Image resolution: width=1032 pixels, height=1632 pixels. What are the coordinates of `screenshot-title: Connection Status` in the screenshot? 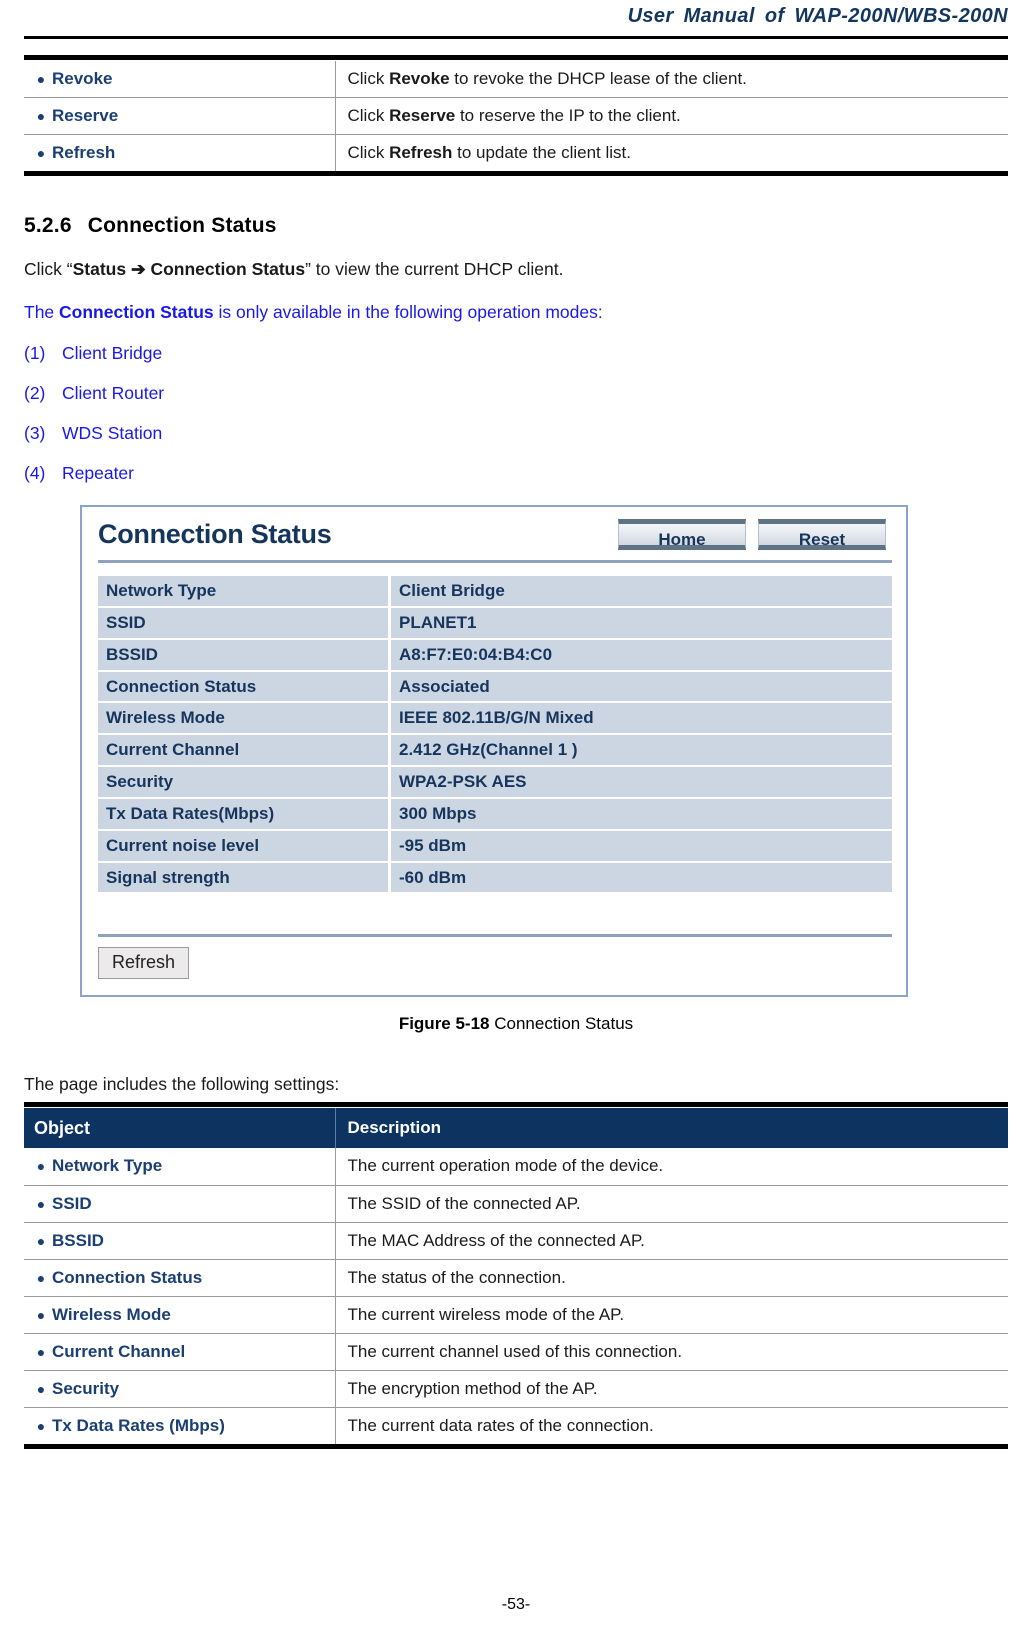 It's located at (215, 534).